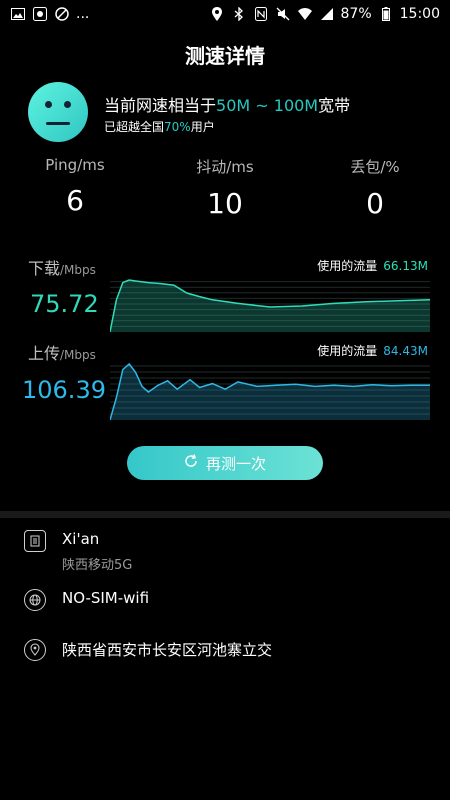  I want to click on beat-percent-line: 已超越全国70%用户, so click(159, 126).